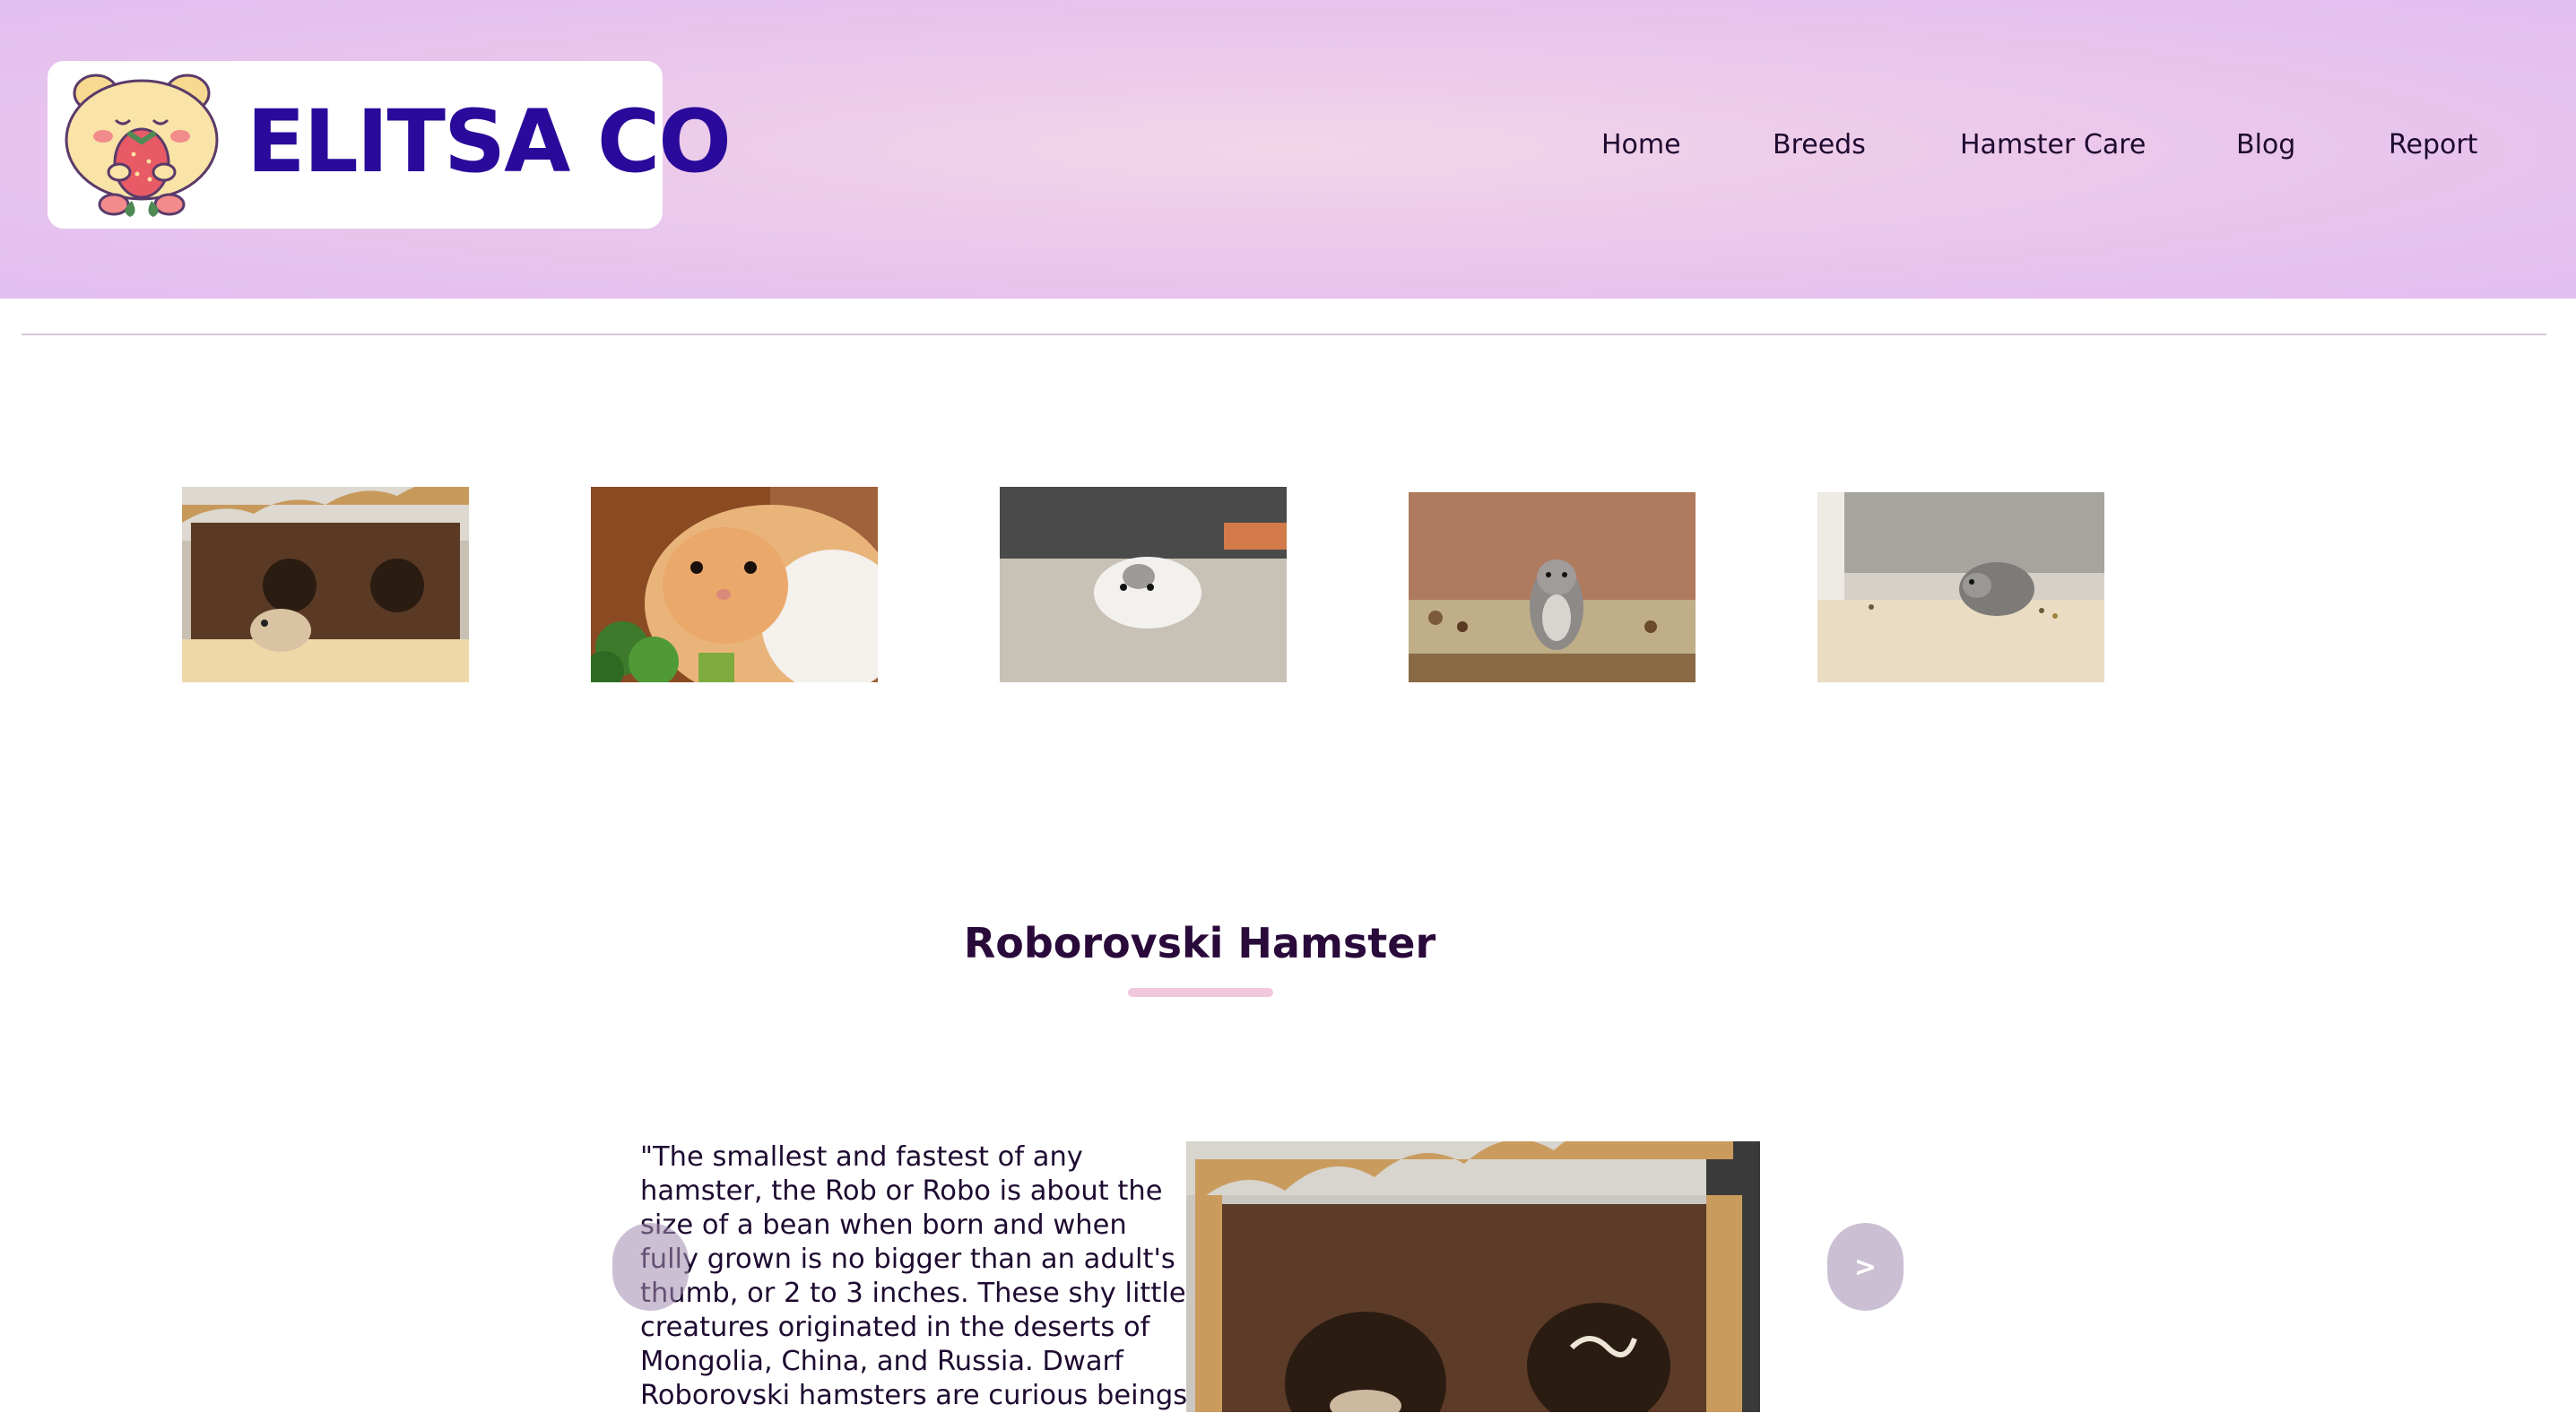 The width and height of the screenshot is (2576, 1413). Describe the element at coordinates (2053, 145) in the screenshot. I see `nav-hamster-care: Hamster Care` at that location.